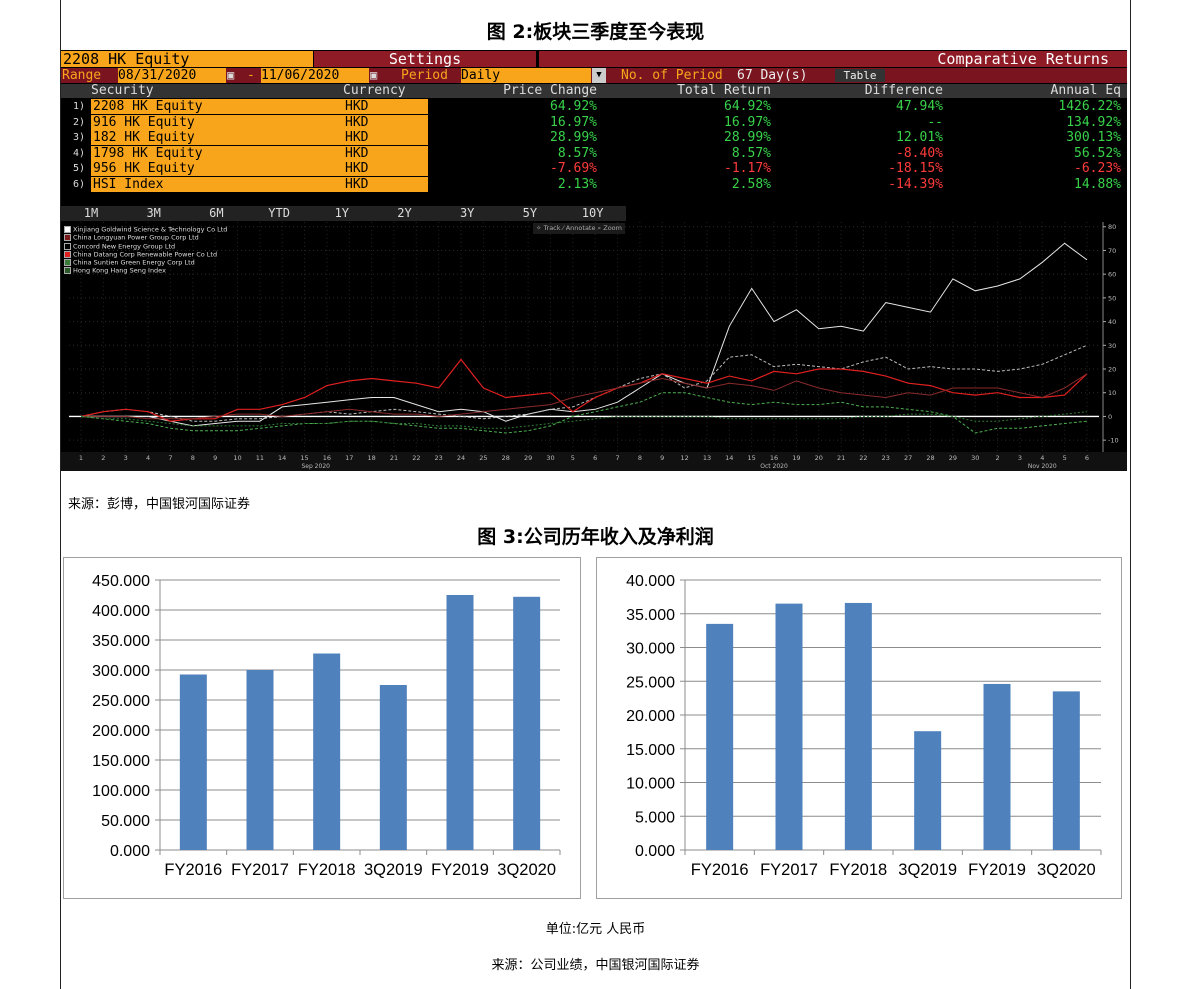 The height and width of the screenshot is (989, 1191). Describe the element at coordinates (172, 75) in the screenshot. I see `range-from-field: 08/31/2020` at that location.